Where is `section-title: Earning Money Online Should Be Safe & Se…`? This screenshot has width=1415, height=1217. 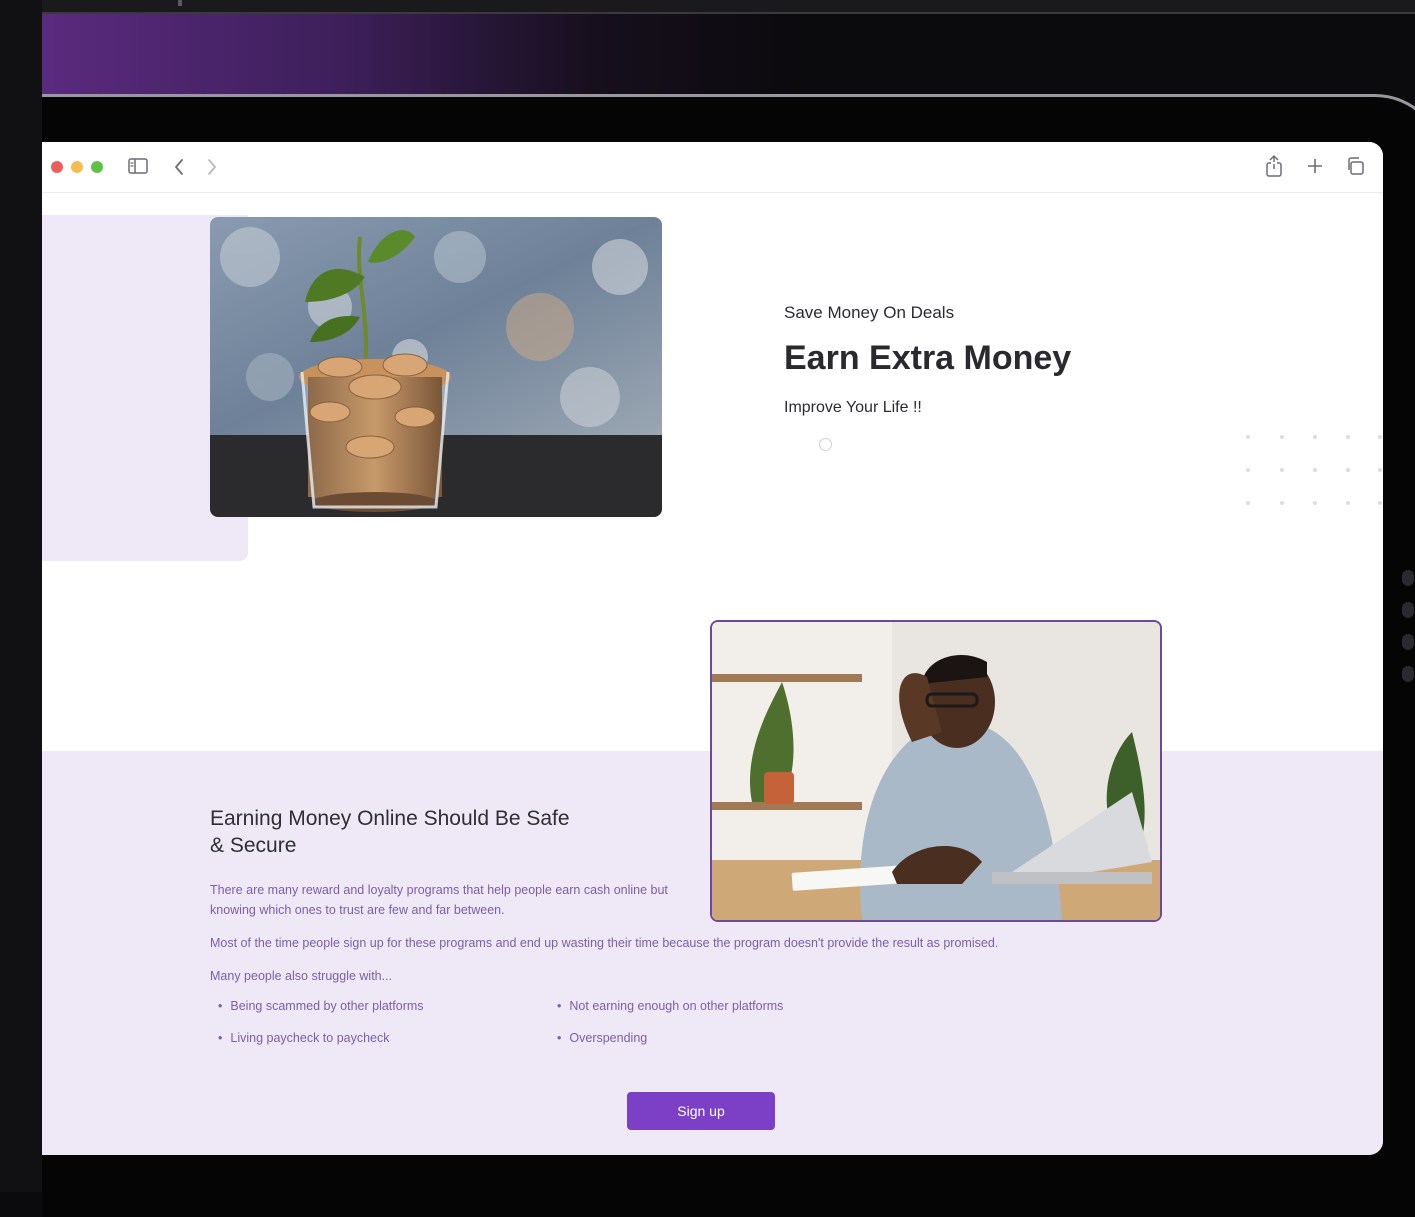 section-title: Earning Money Online Should Be Safe & Se… is located at coordinates (390, 832).